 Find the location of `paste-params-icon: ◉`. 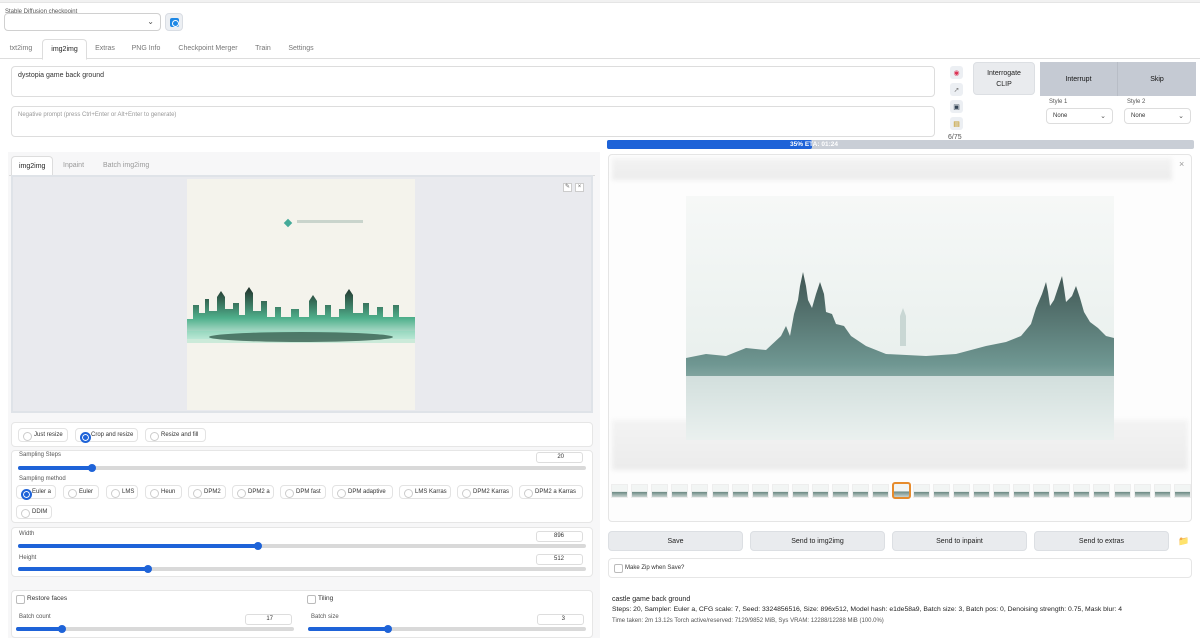

paste-params-icon: ◉ is located at coordinates (956, 72).